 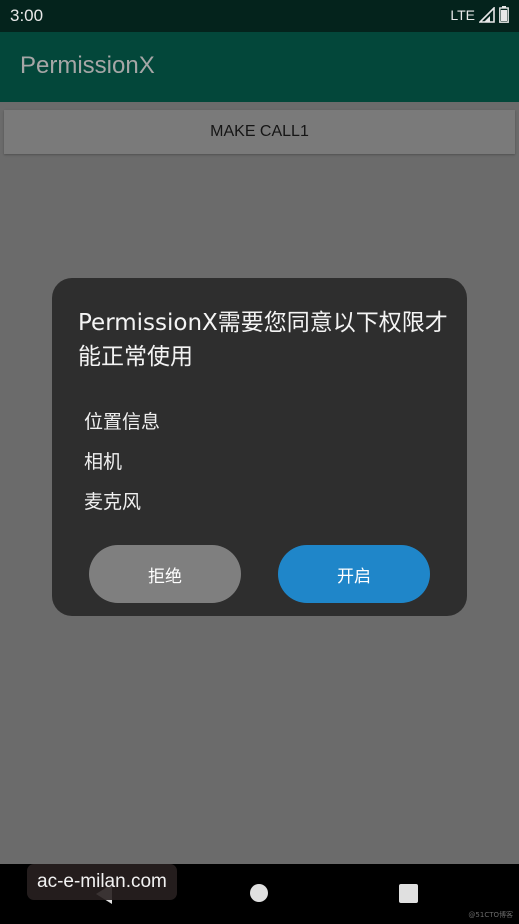 What do you see at coordinates (462, 14) in the screenshot?
I see `network-type: LTE` at bounding box center [462, 14].